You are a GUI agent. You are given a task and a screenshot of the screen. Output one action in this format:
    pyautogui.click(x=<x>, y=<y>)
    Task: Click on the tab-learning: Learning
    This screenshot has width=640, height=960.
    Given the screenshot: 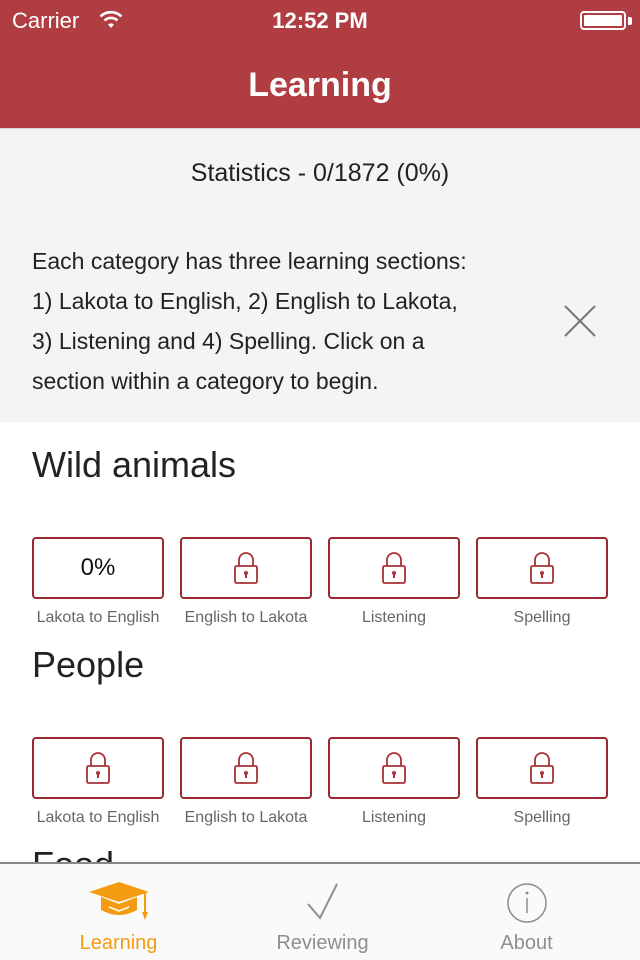 What is the action you would take?
    pyautogui.click(x=118, y=912)
    